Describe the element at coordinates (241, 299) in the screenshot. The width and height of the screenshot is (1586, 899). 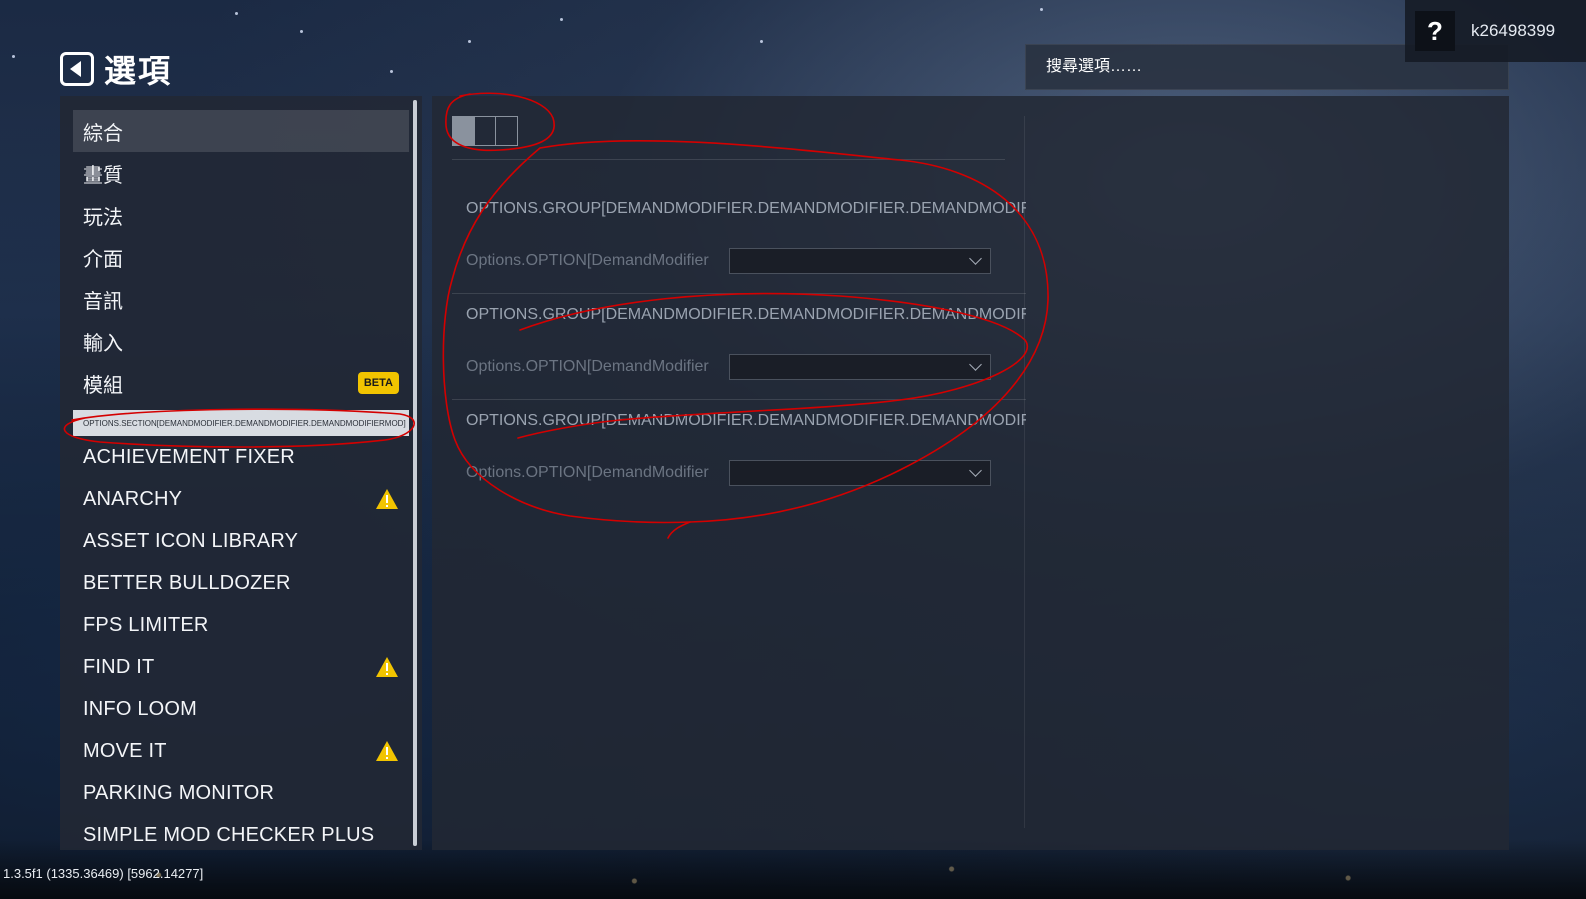
I see `sidebar-item-audio: 音訊` at that location.